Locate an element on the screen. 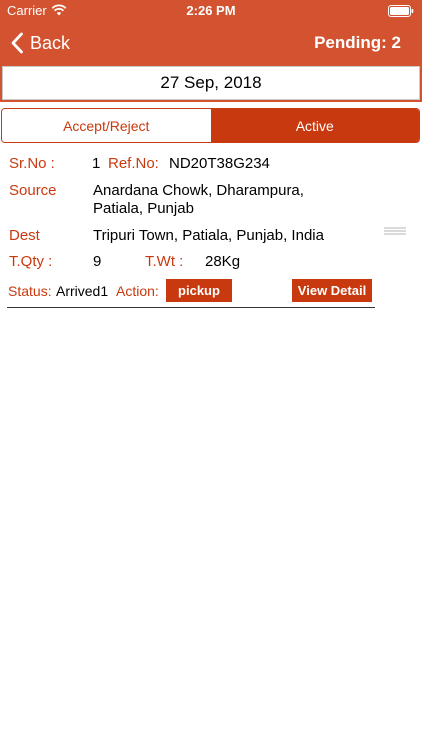 The height and width of the screenshot is (750, 422). refno-value: ND20T38G234 is located at coordinates (219, 163).